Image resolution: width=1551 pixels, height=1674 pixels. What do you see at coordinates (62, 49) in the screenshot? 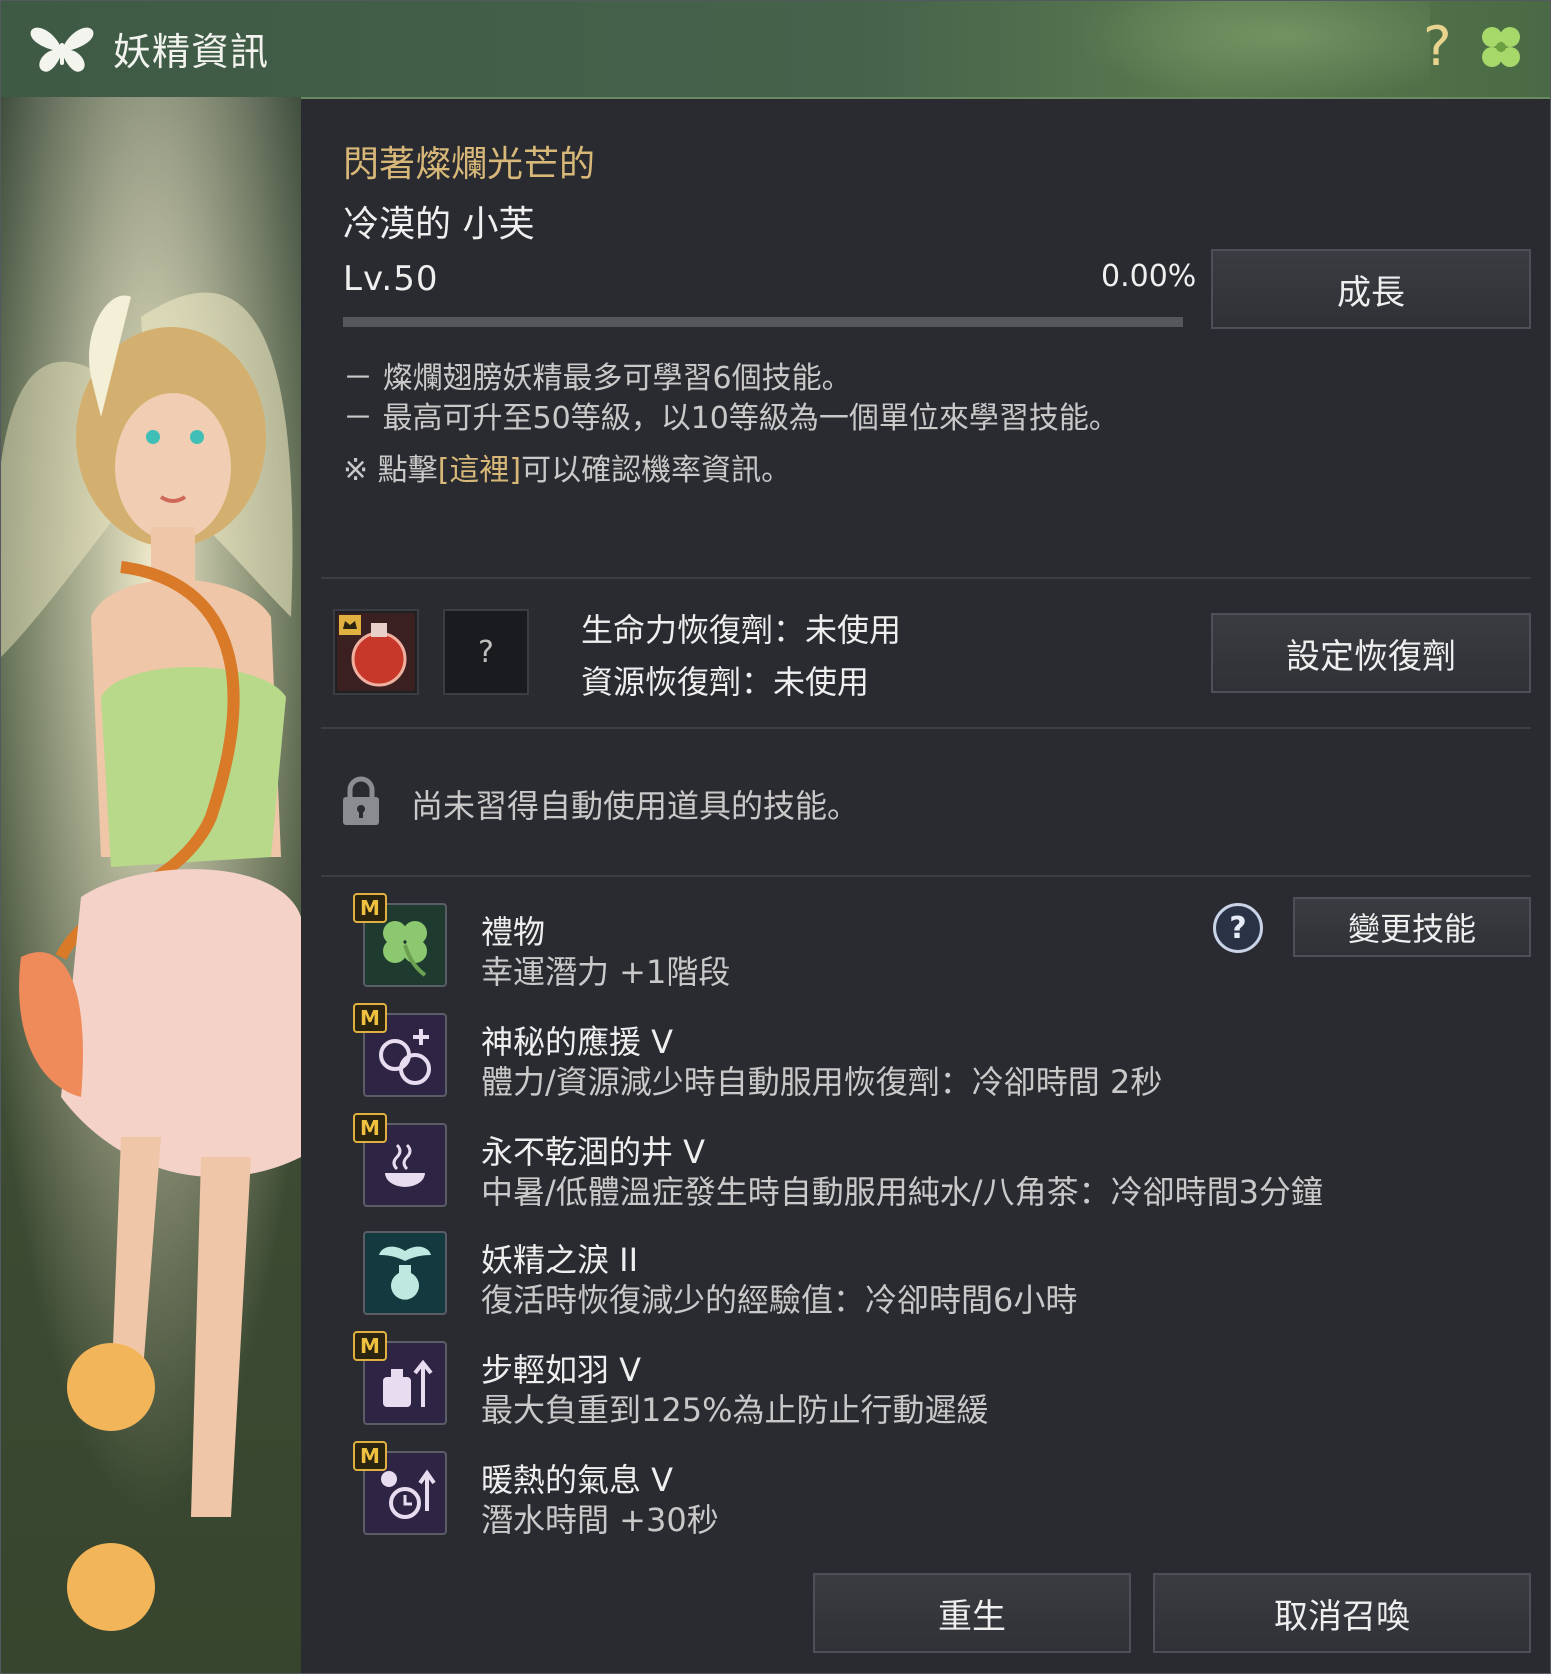
I see `butterfly-icon` at bounding box center [62, 49].